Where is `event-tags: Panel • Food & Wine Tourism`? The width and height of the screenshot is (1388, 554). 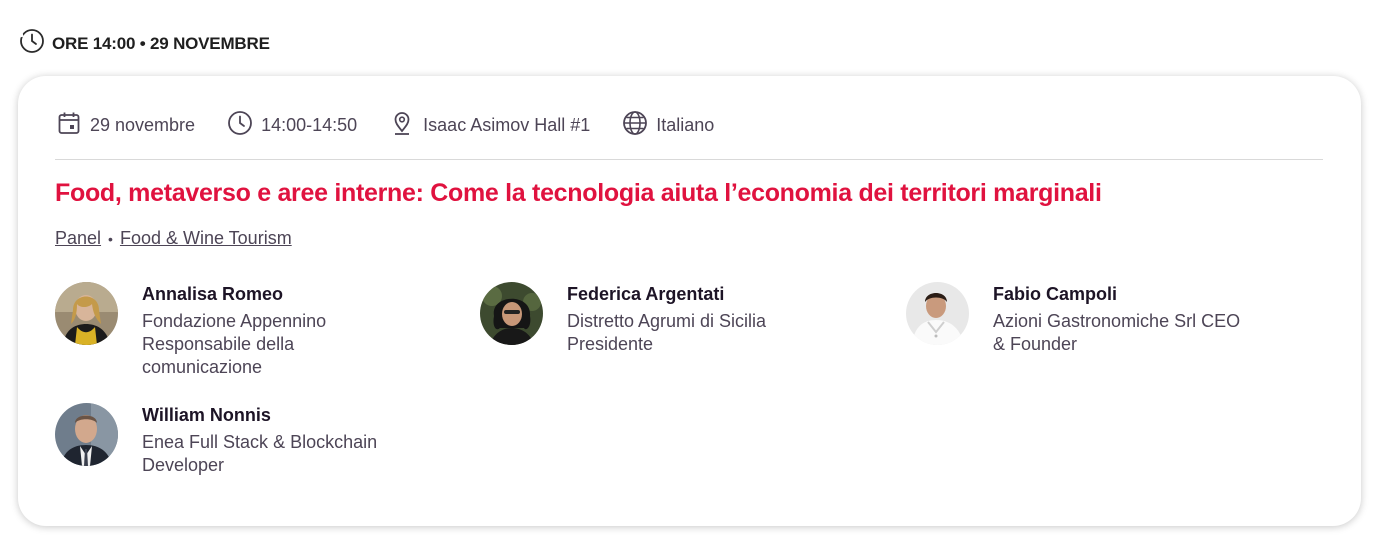 event-tags: Panel • Food & Wine Tourism is located at coordinates (173, 238).